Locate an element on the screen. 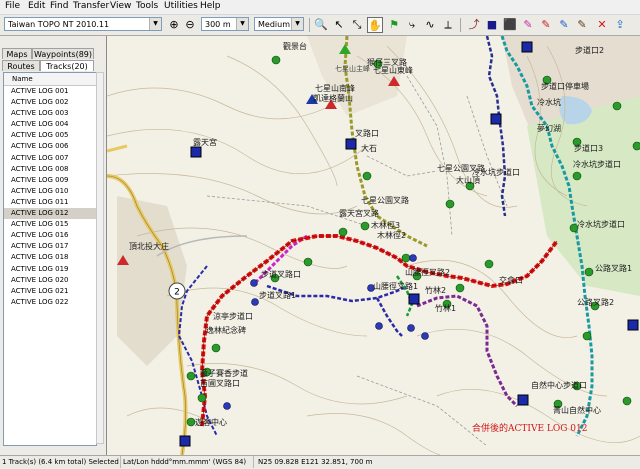 The height and width of the screenshot is (469, 640). menu-tools: Tools is located at coordinates (147, 6).